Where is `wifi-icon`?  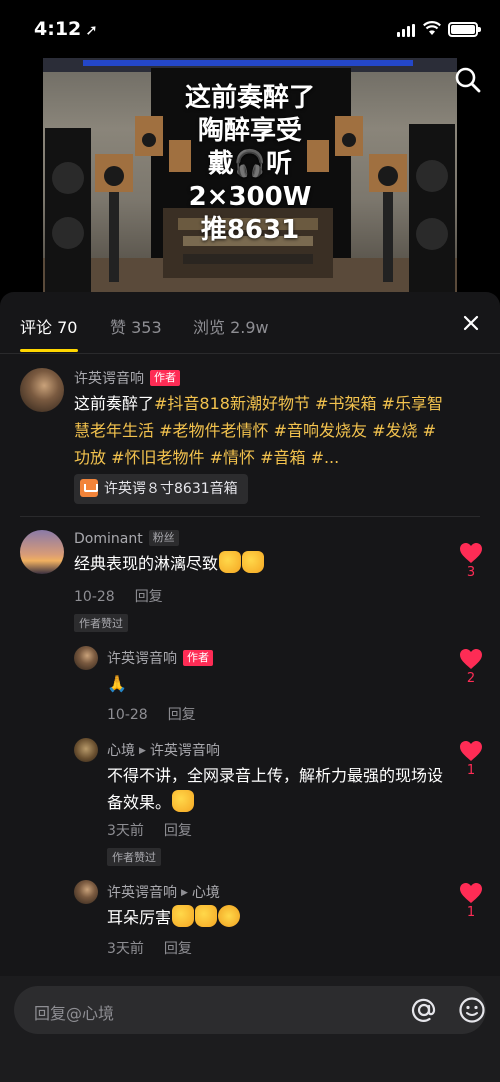
wifi-icon is located at coordinates (432, 28).